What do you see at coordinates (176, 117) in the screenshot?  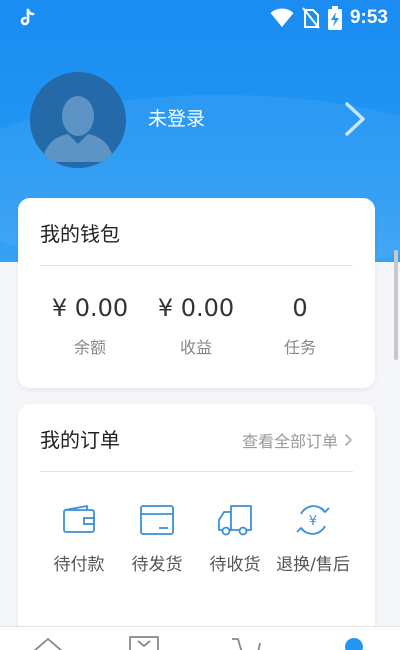 I see `login-status-text: 未登录` at bounding box center [176, 117].